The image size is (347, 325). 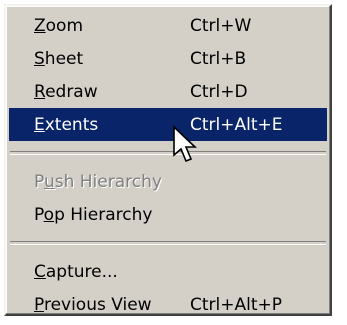 What do you see at coordinates (93, 214) in the screenshot?
I see `menu-item-label: Pop Hierarchy` at bounding box center [93, 214].